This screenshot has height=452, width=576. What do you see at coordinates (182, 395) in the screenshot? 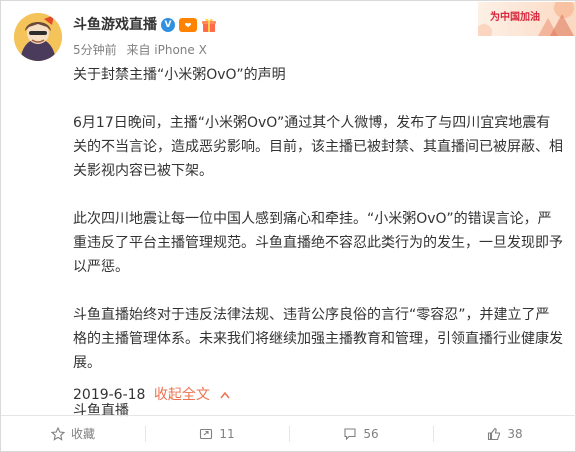
I see `collapse-button: 收起全文` at bounding box center [182, 395].